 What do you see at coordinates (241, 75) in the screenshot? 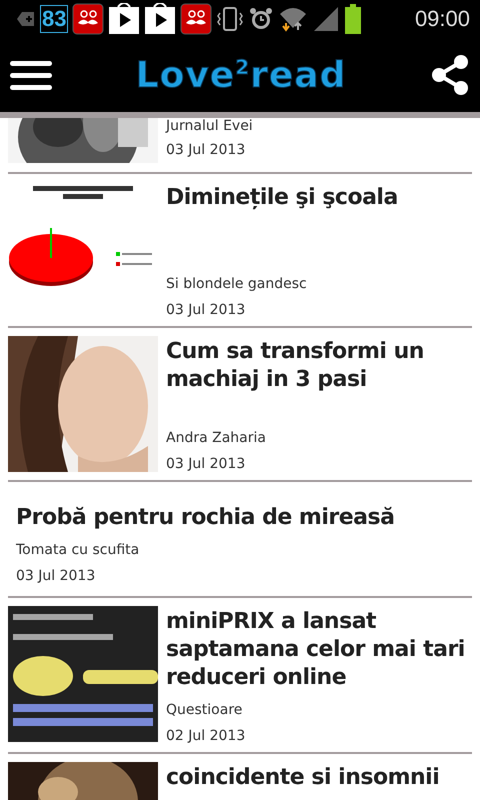
I see `app-logo: Love$^{2}$read` at bounding box center [241, 75].